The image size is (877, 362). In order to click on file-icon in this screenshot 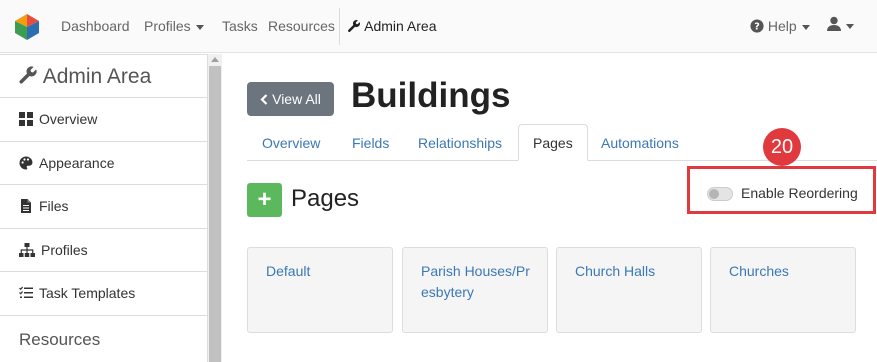, I will do `click(26, 206)`.